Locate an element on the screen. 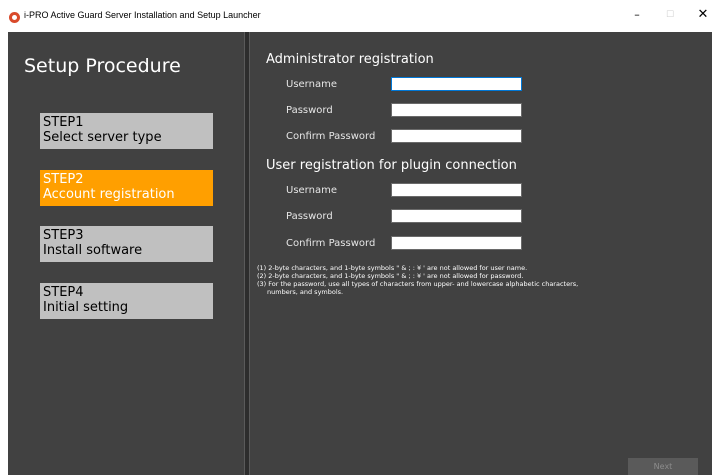  note-line: numbers, and symbols. is located at coordinates (305, 292).